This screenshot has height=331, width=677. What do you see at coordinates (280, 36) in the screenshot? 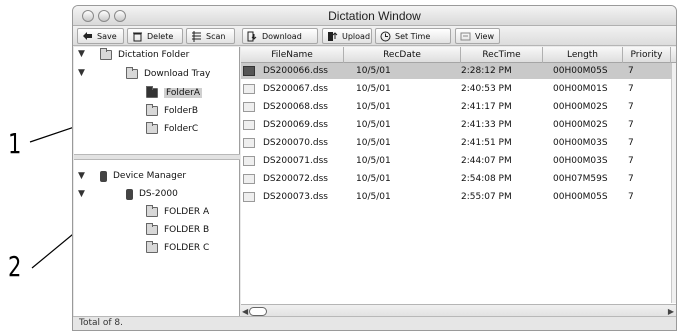
I see `download-button: Download` at bounding box center [280, 36].